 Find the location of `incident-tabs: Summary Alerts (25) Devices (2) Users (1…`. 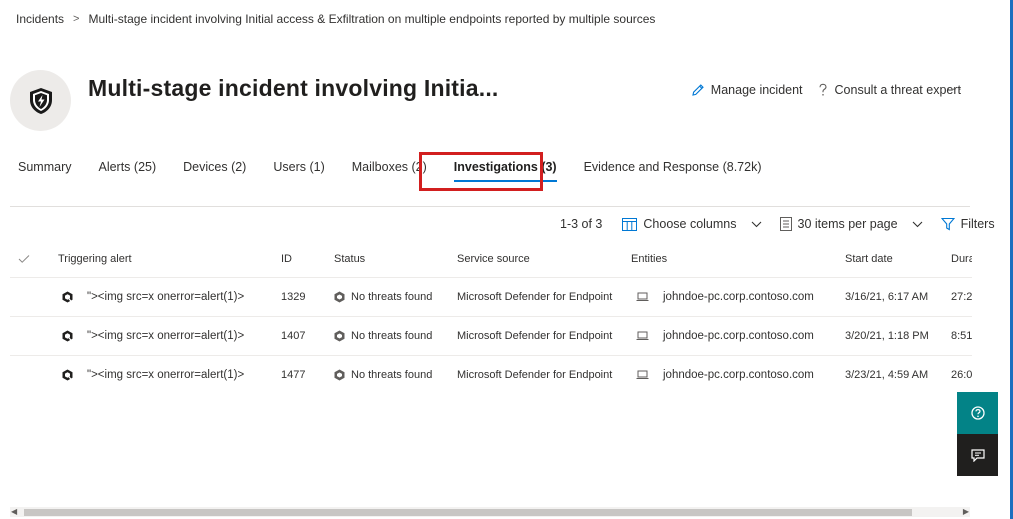

incident-tabs: Summary Alerts (25) Devices (2) Users (1… is located at coordinates (403, 171).